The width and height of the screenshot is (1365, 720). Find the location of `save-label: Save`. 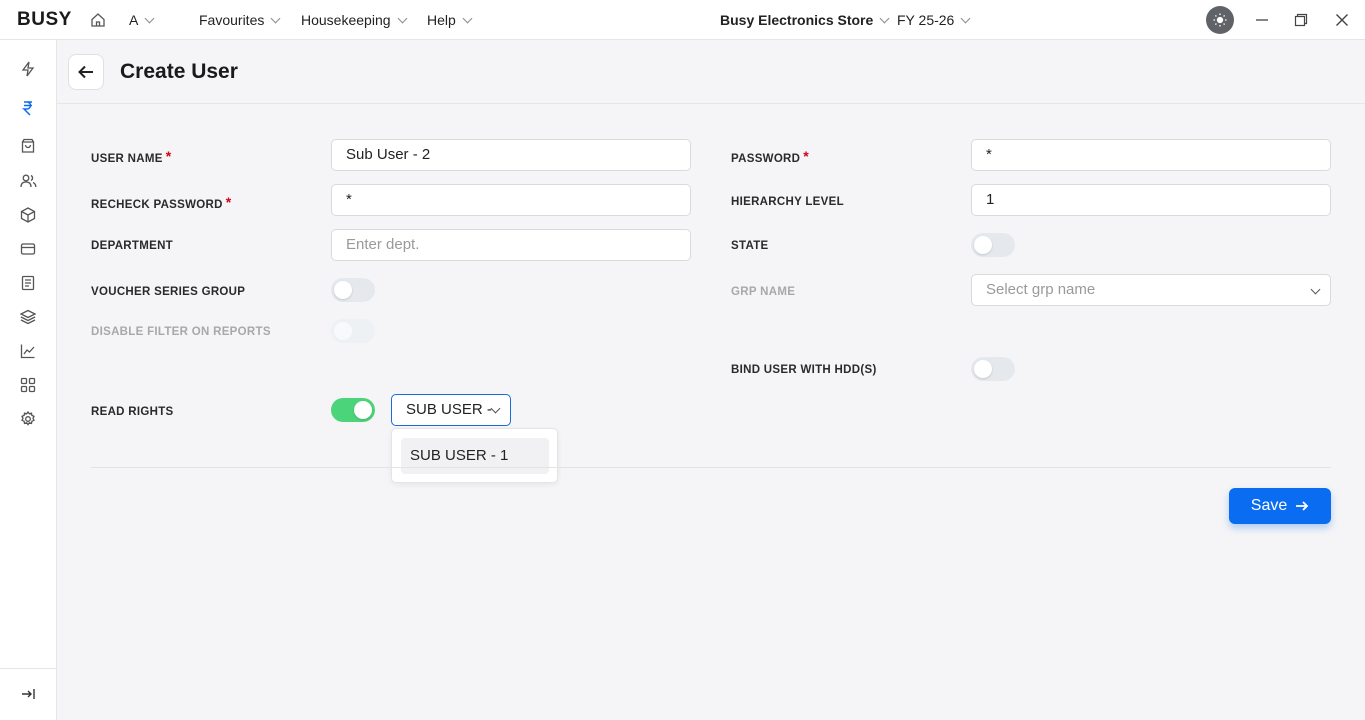

save-label: Save is located at coordinates (1269, 505).